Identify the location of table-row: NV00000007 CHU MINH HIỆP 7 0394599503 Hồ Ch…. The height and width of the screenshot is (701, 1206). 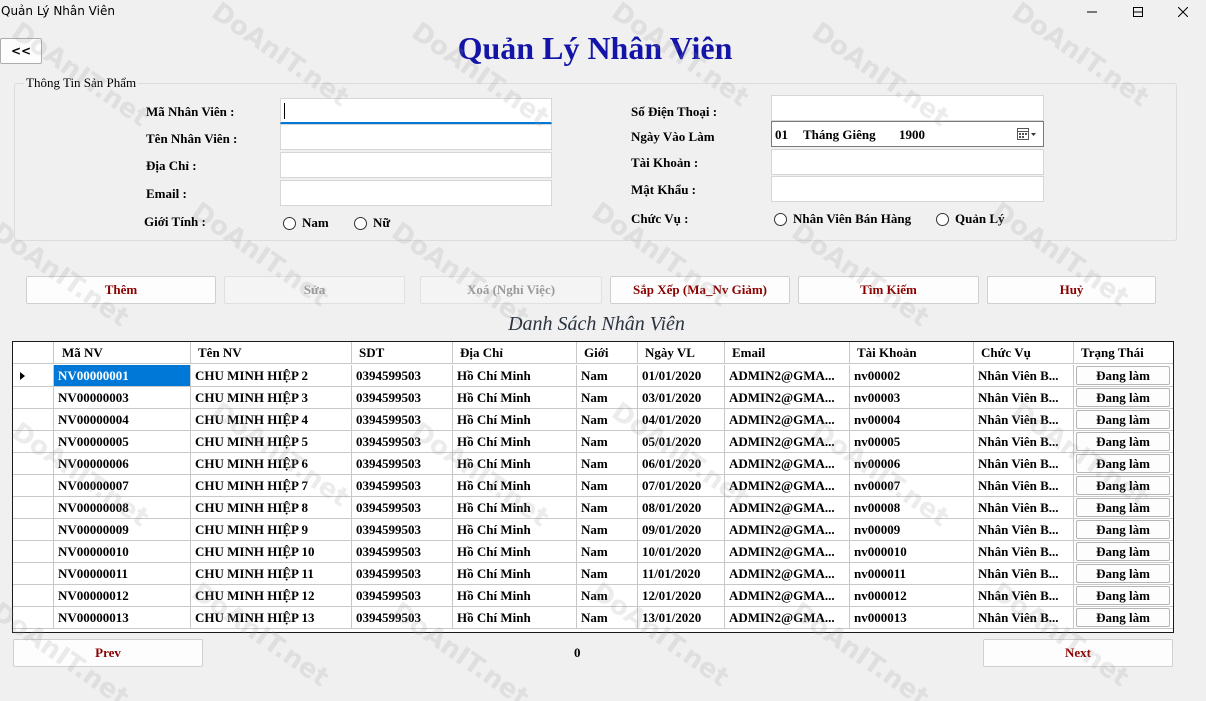
(593, 486).